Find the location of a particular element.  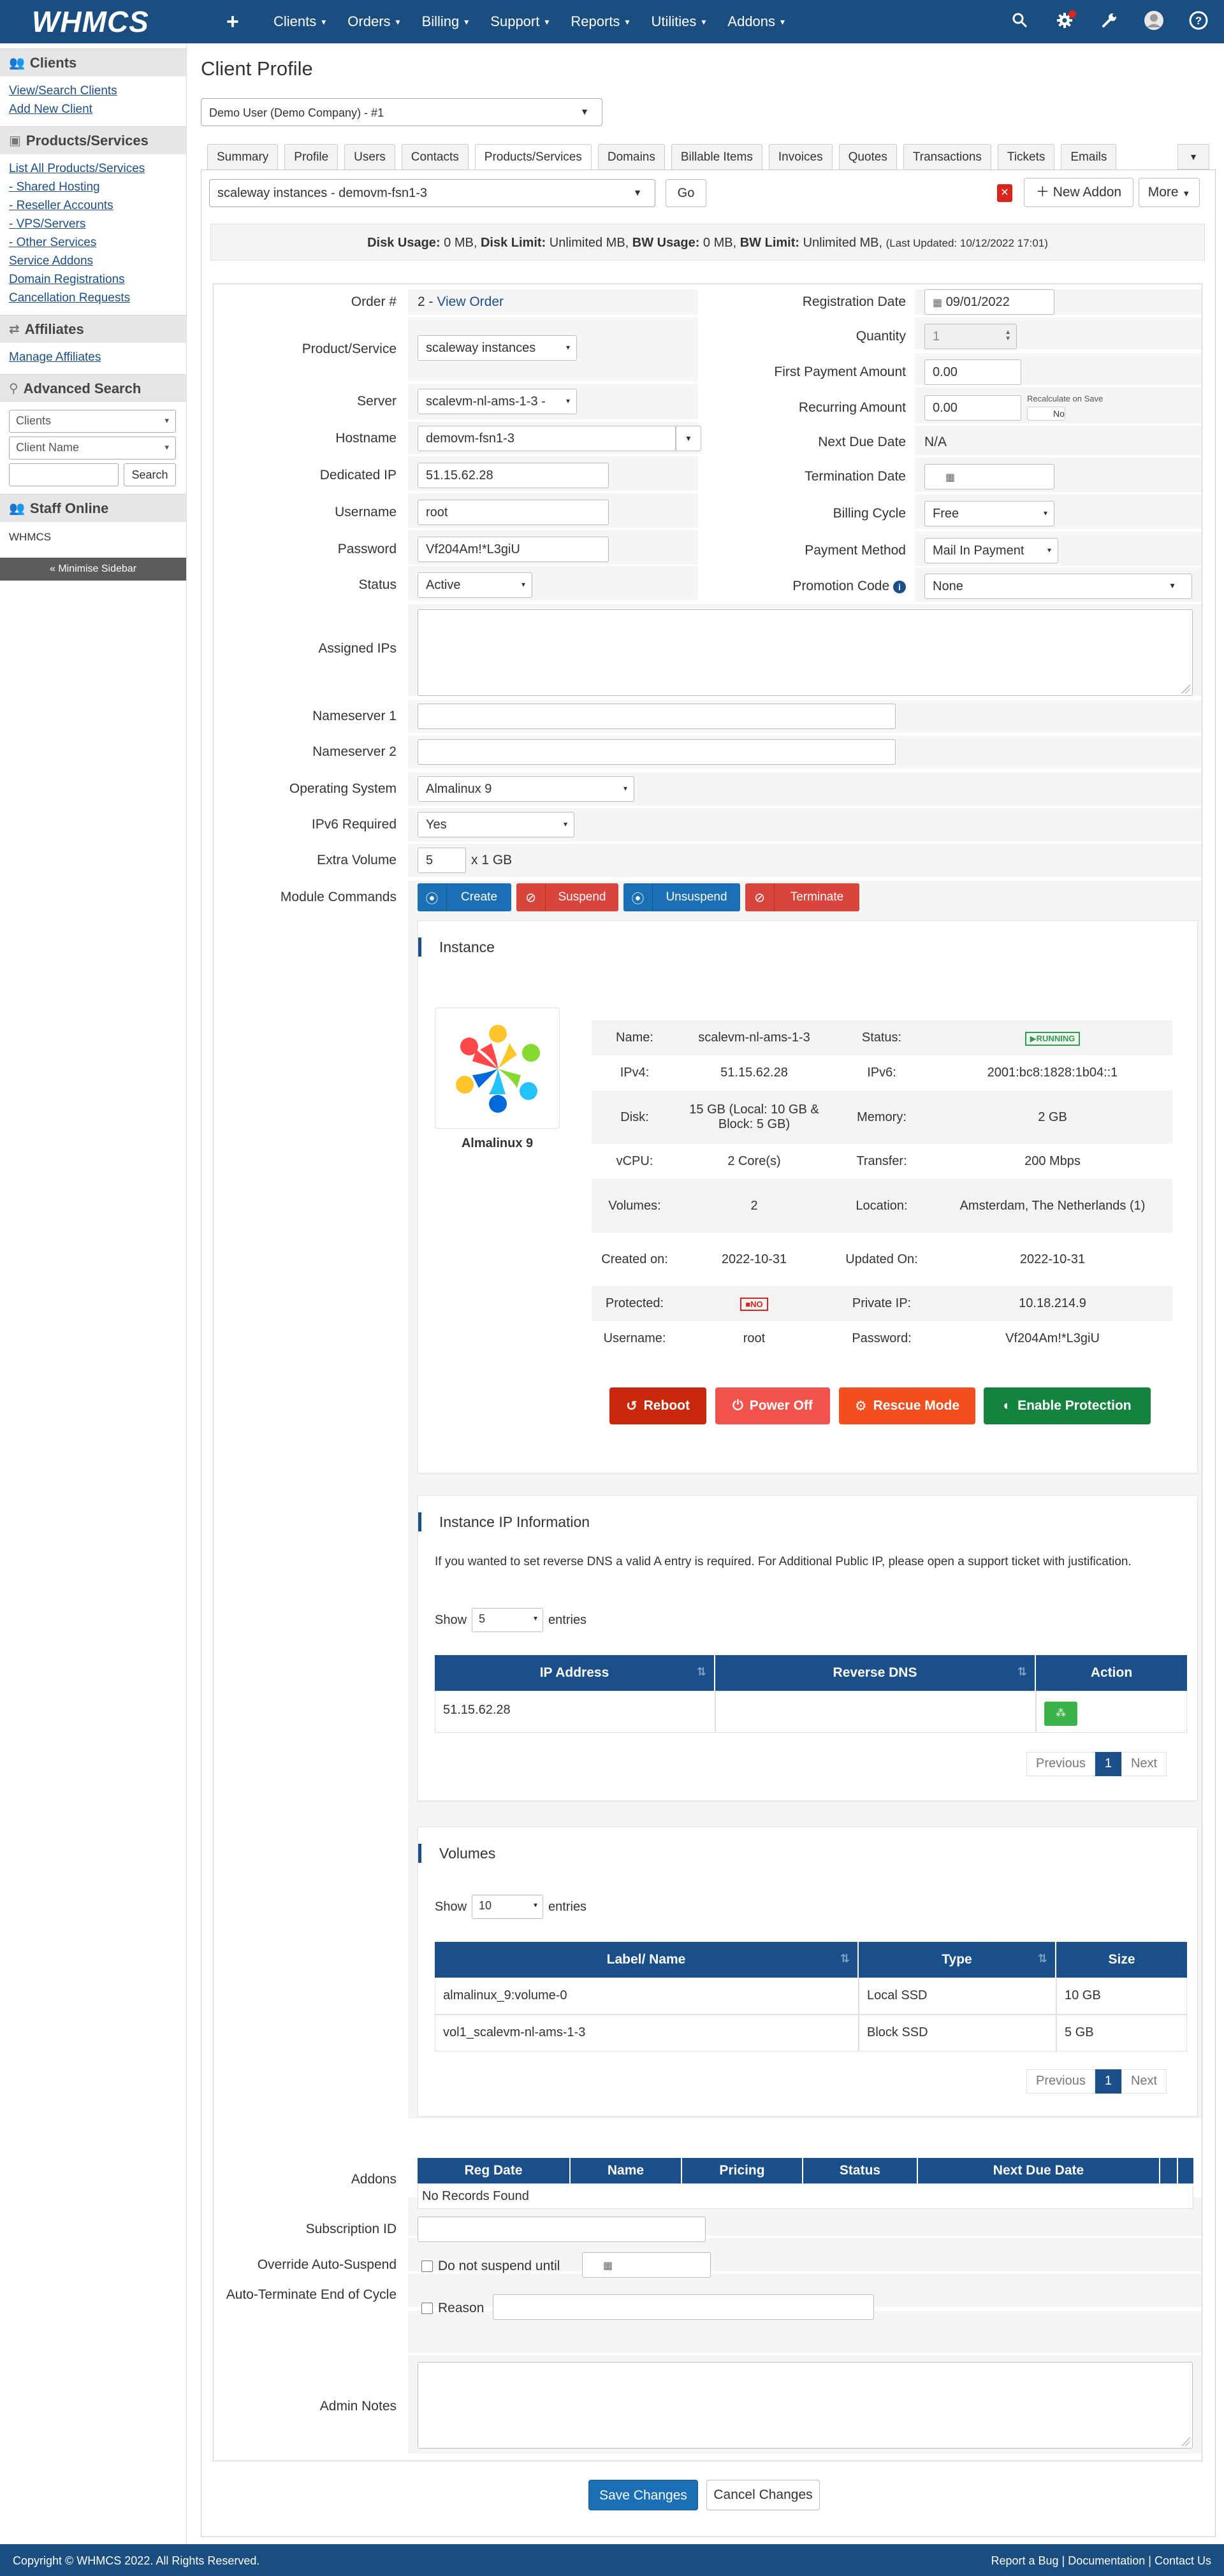

tab-quotes: Quotes is located at coordinates (867, 157).